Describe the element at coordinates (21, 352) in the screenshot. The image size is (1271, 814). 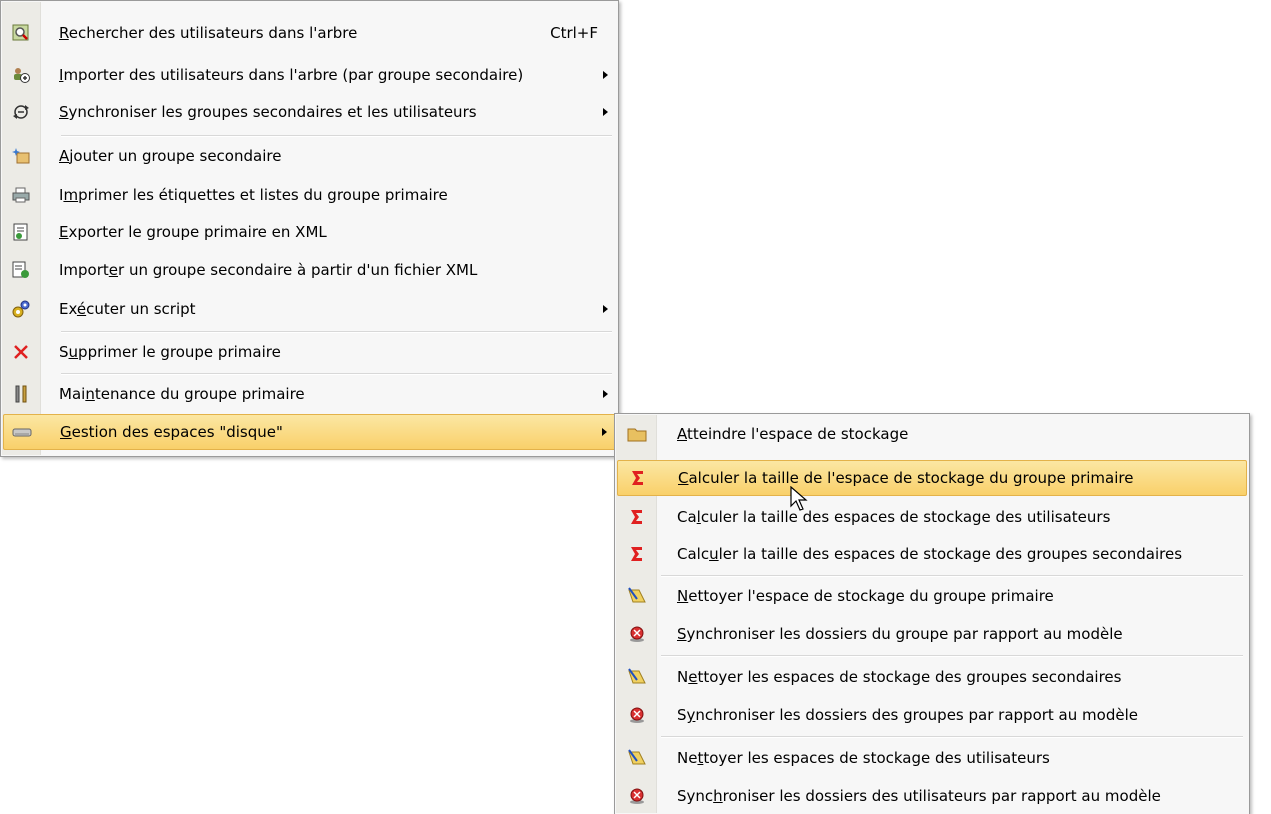
I see `delete-x-icon` at that location.